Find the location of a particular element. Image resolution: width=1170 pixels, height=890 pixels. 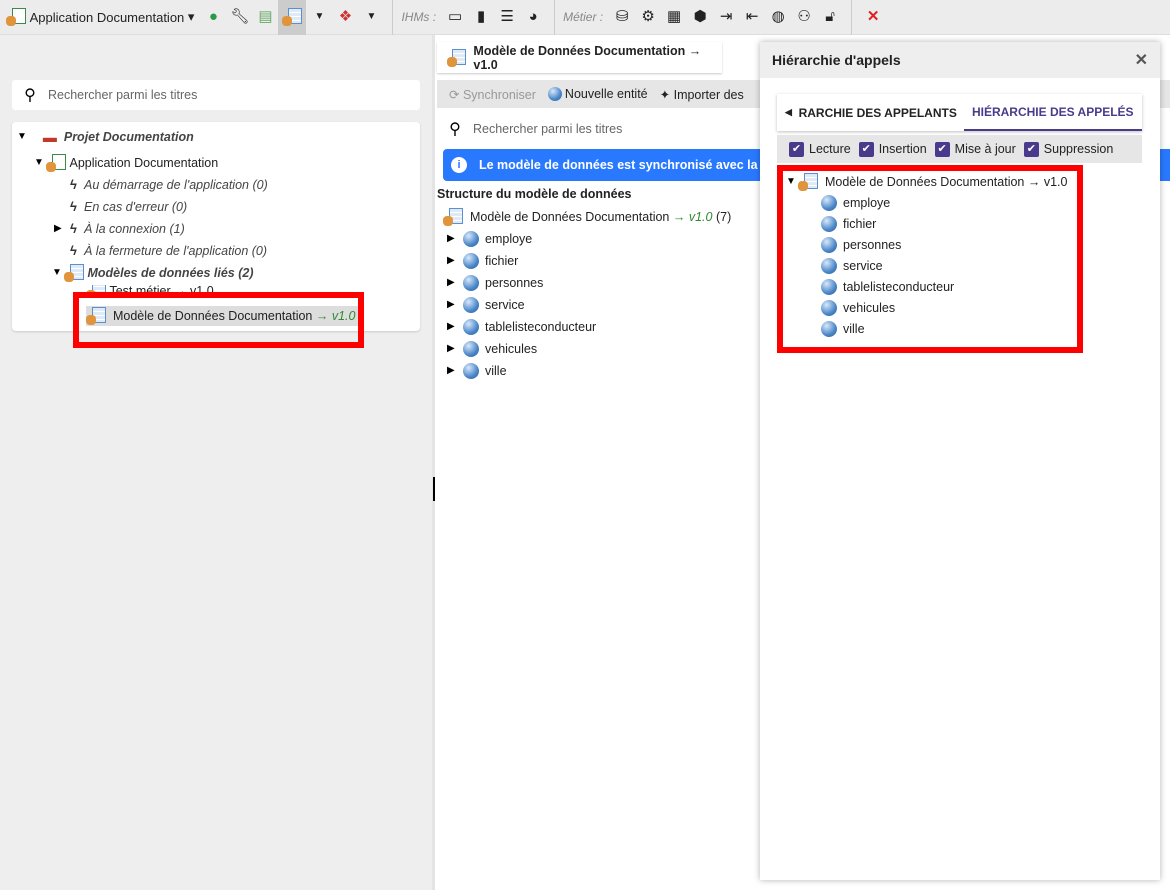

tree-event: ϟ En cas d'erreur (0) is located at coordinates (128, 207).